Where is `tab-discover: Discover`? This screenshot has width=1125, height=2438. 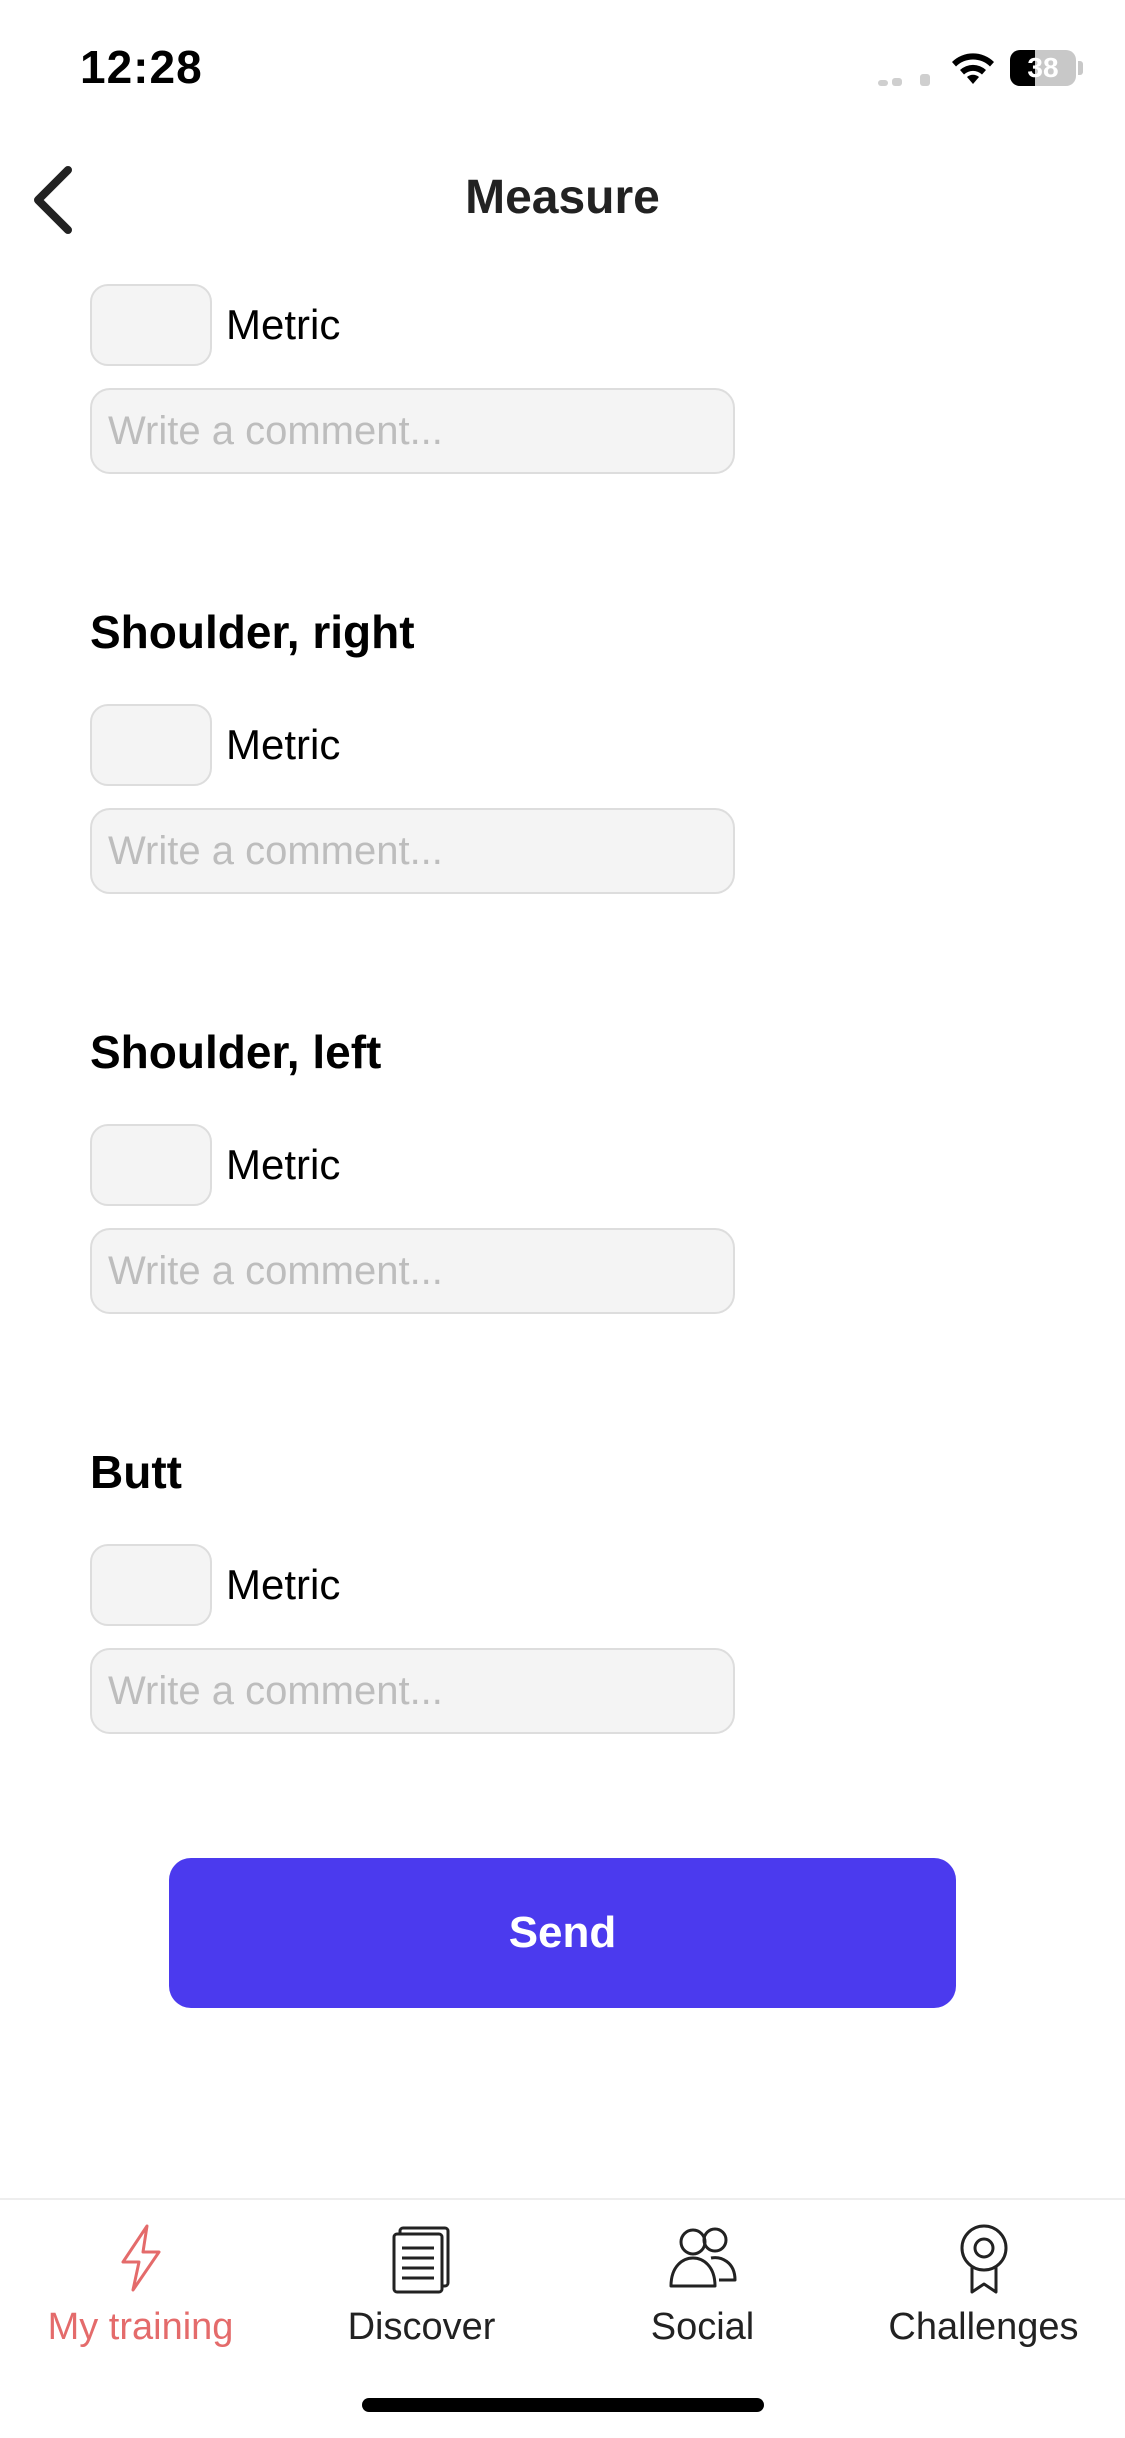
tab-discover: Discover is located at coordinates (421, 2290).